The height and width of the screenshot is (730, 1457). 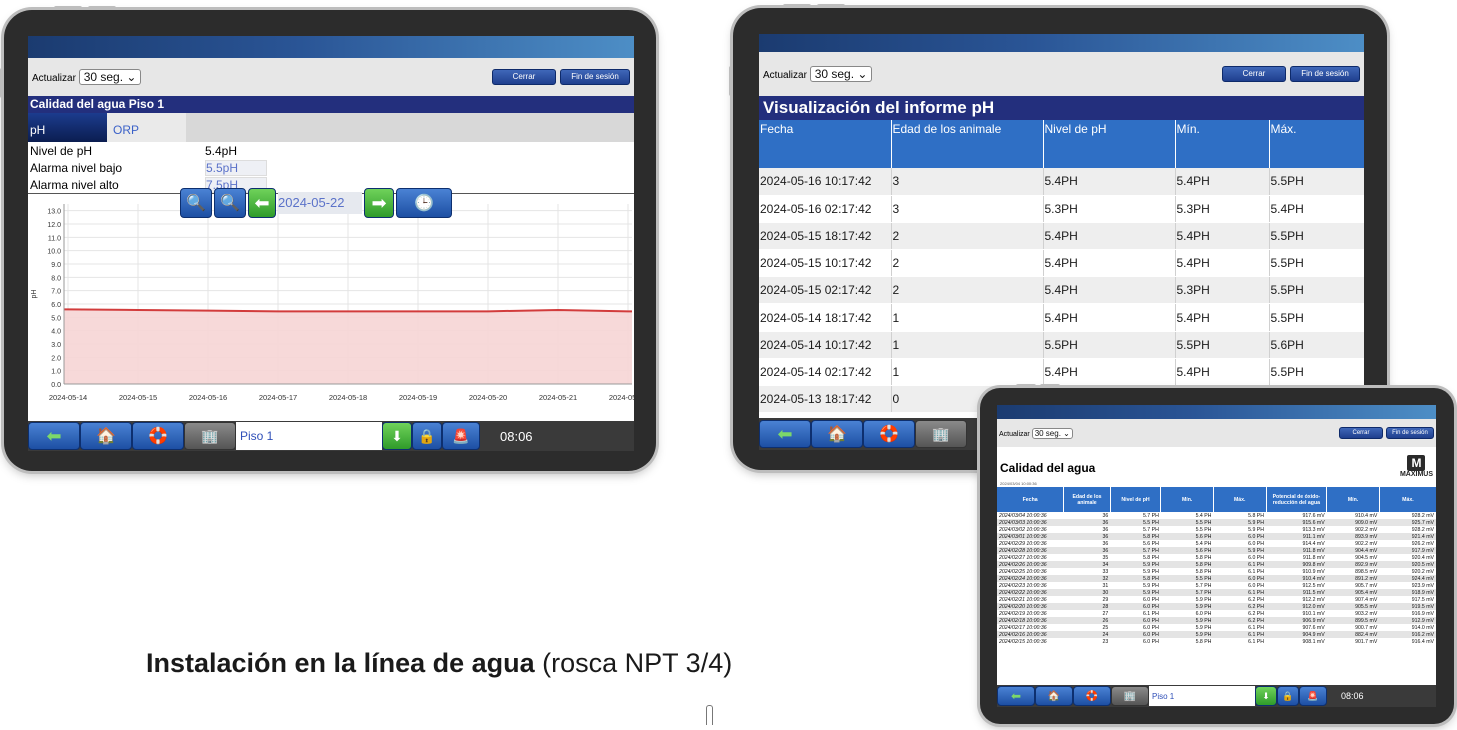 I want to click on y-tick-label: 7.0, so click(x=56, y=292).